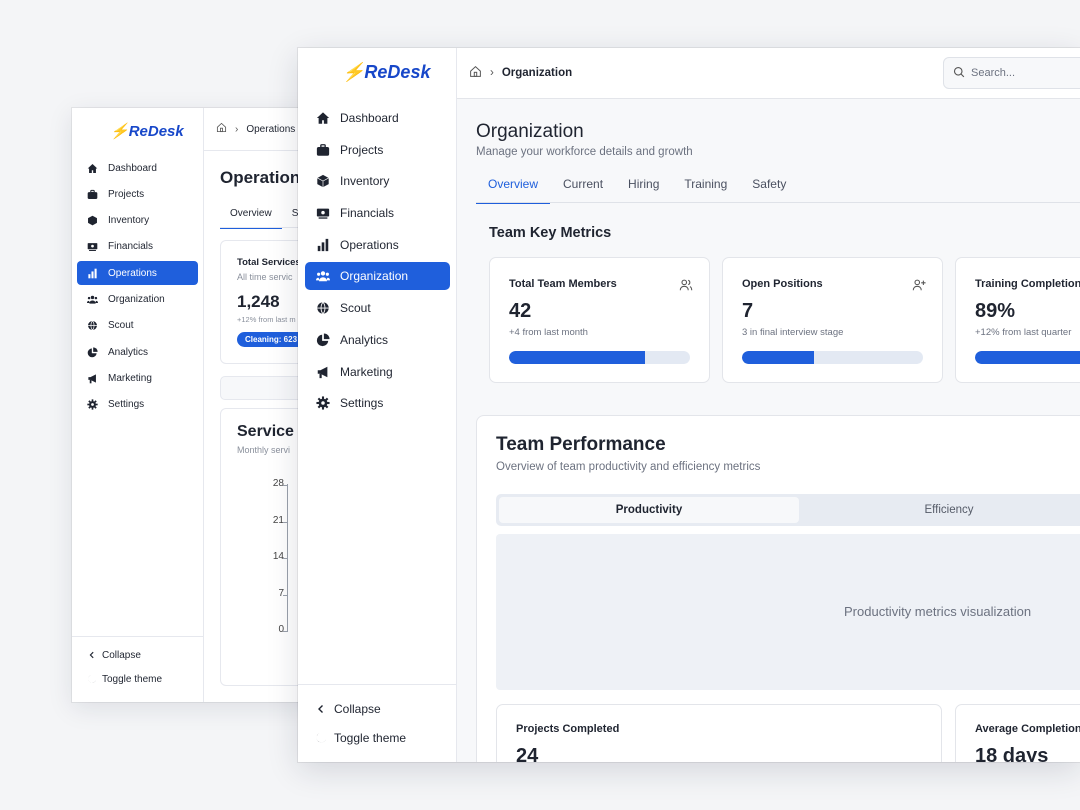 The width and height of the screenshot is (1080, 810). What do you see at coordinates (788, 612) in the screenshot?
I see `chart-placeholder: Productivity metrics visualization` at bounding box center [788, 612].